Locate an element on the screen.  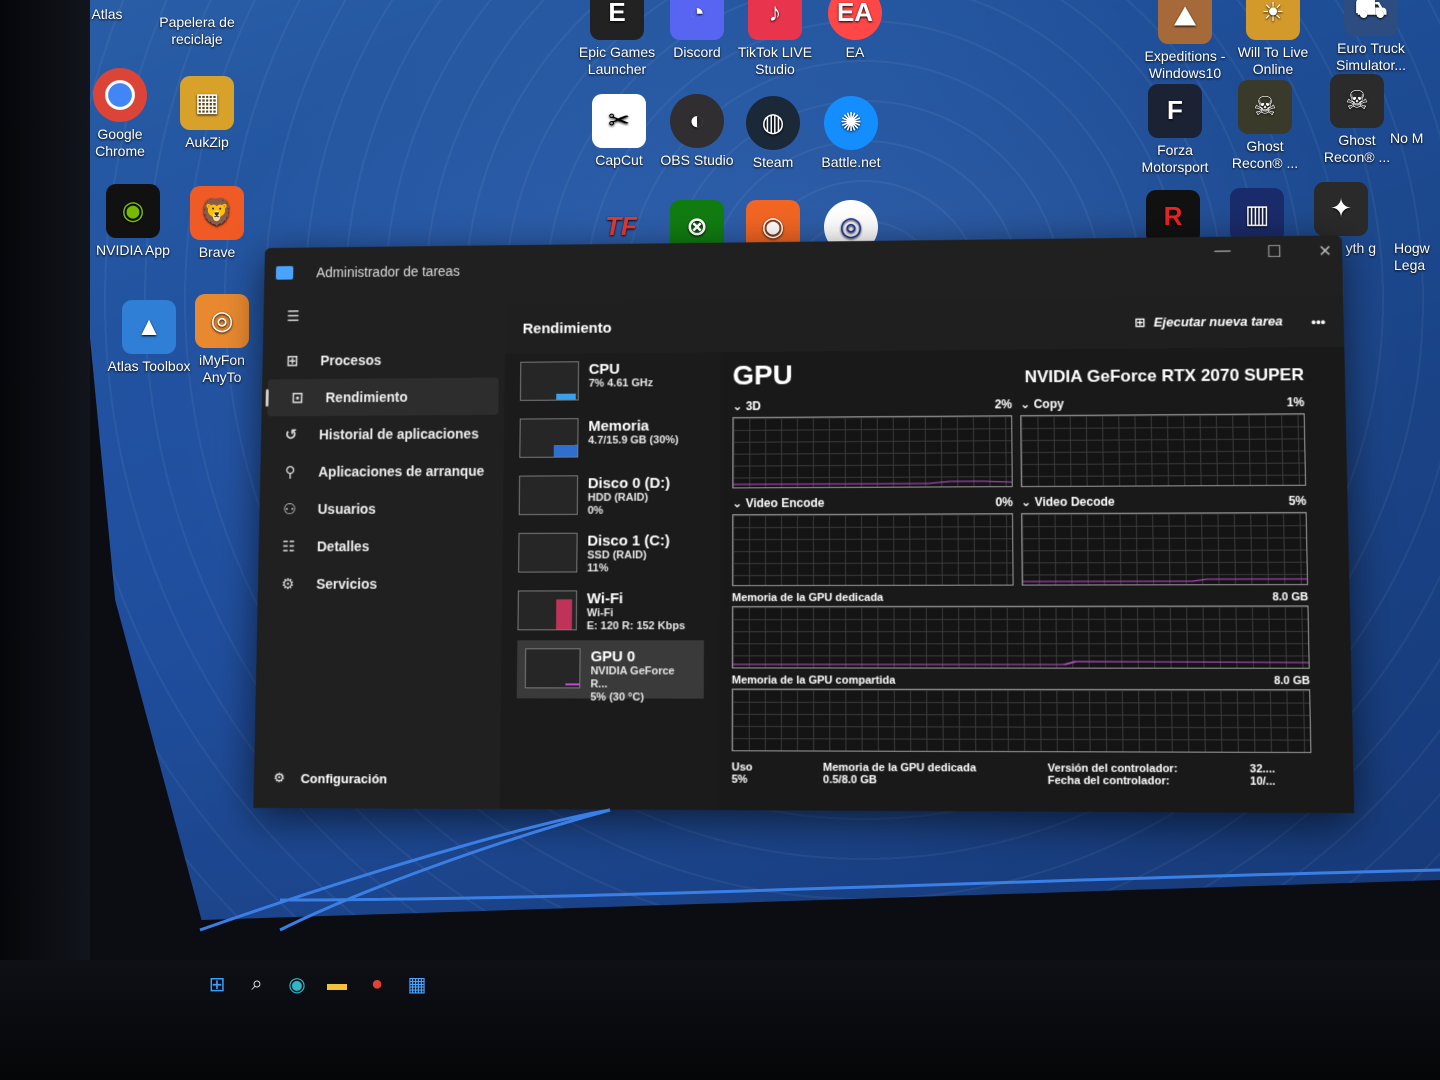
recycle-bin-label: Papelera de reciclaje is located at coordinates (197, 31).